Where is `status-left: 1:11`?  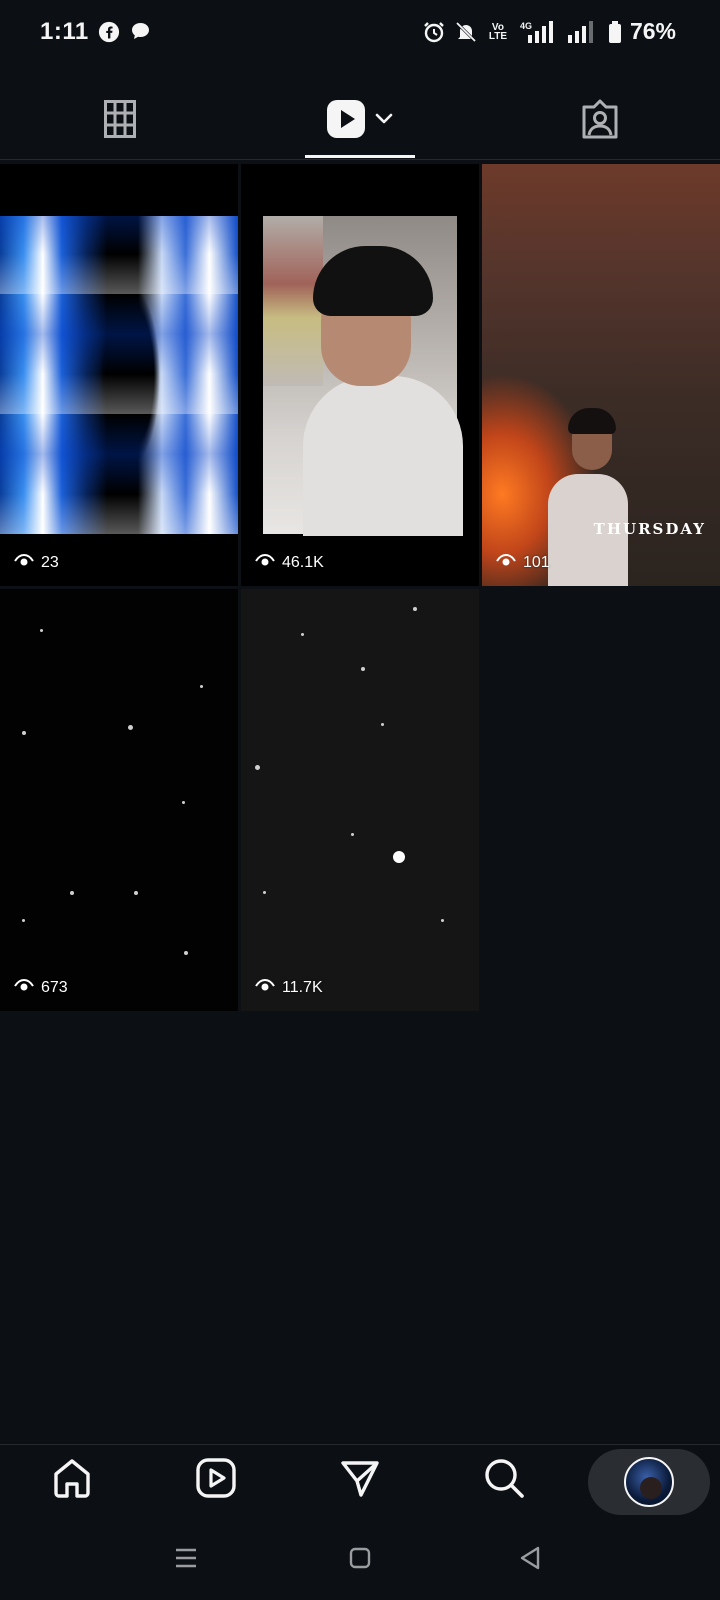
status-left: 1:11 is located at coordinates (96, 32).